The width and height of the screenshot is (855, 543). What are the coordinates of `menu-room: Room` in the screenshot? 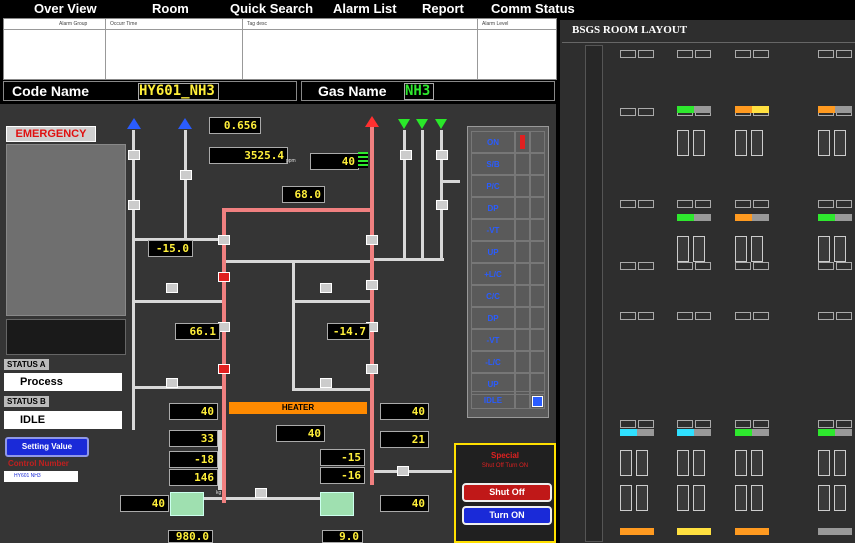 It's located at (170, 8).